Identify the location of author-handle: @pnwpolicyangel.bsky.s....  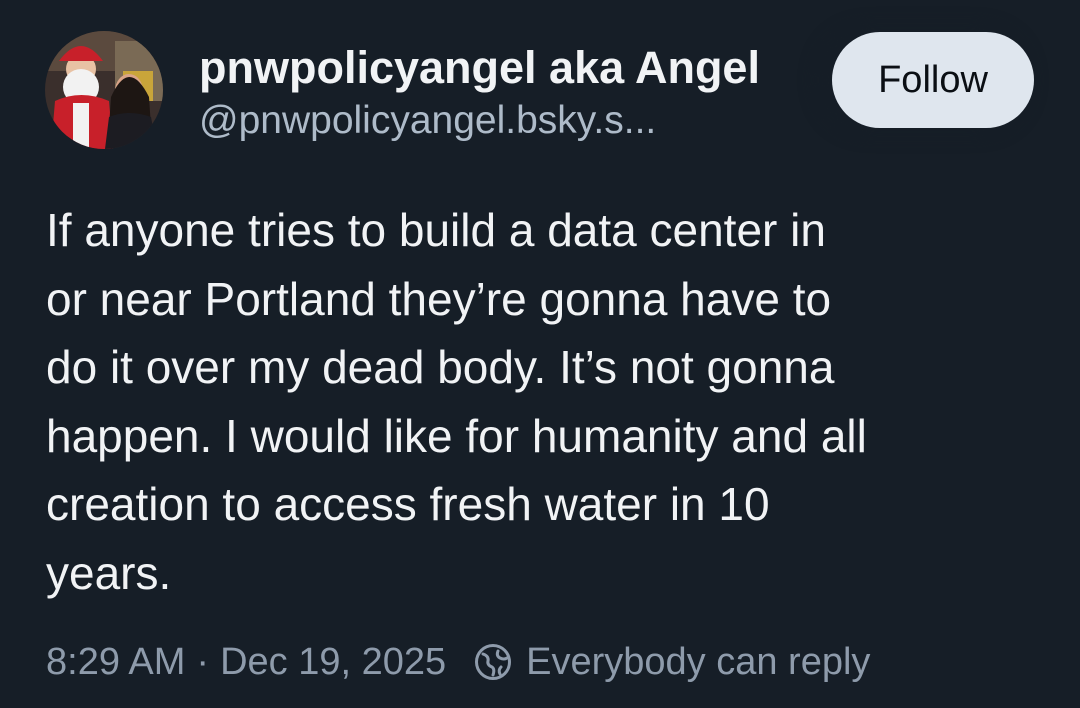
(519, 121).